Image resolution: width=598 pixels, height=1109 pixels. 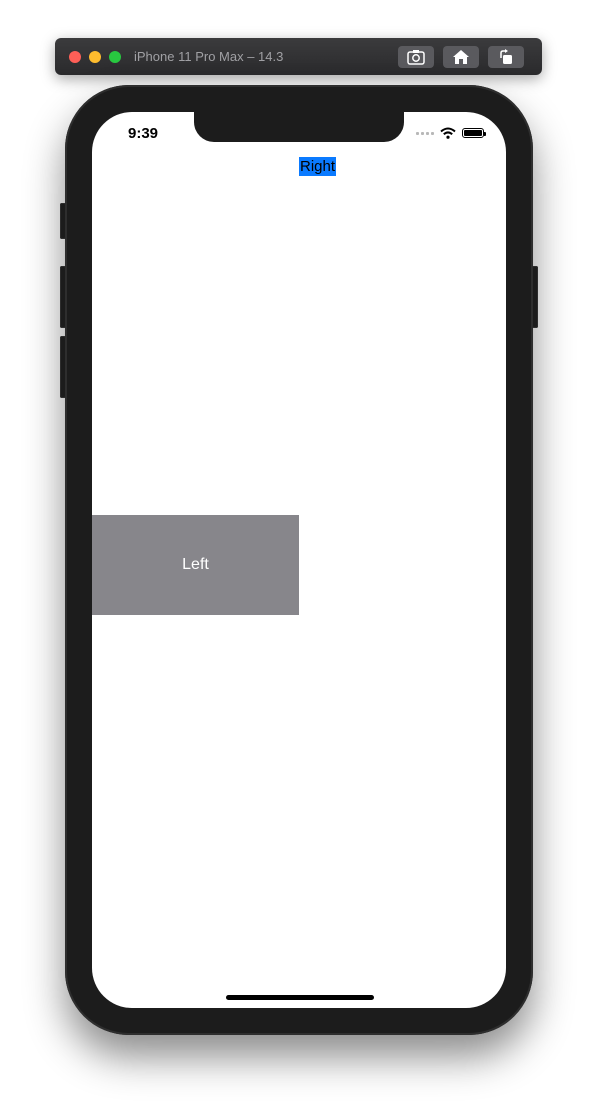 I want to click on home-icon, so click(x=461, y=57).